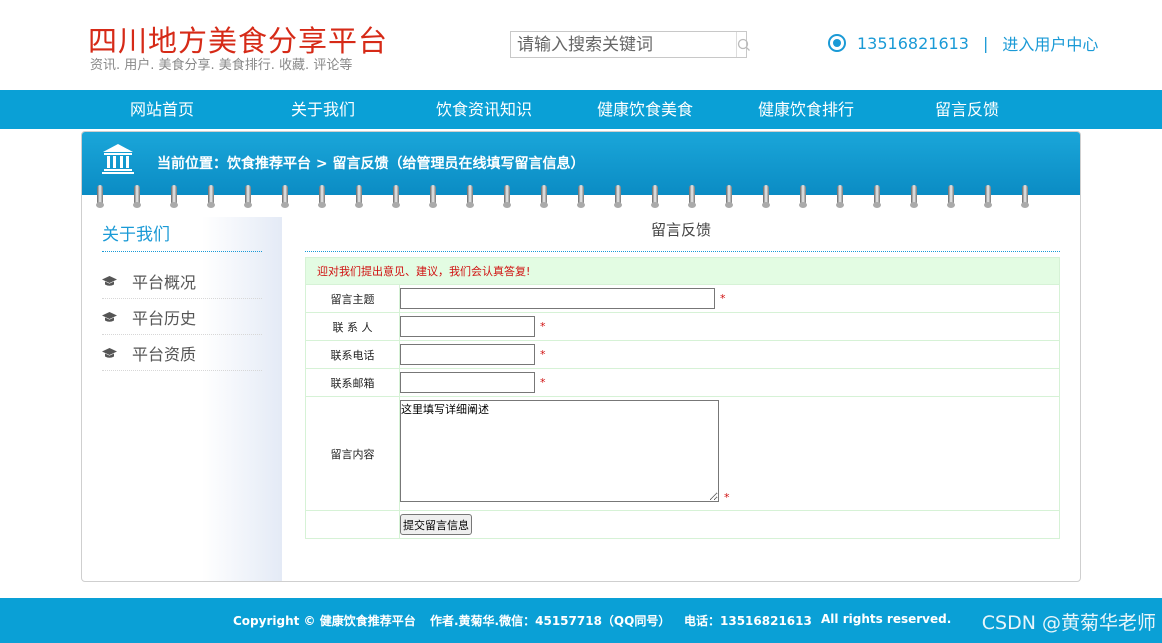  What do you see at coordinates (353, 354) in the screenshot?
I see `field-label: 联系电话` at bounding box center [353, 354].